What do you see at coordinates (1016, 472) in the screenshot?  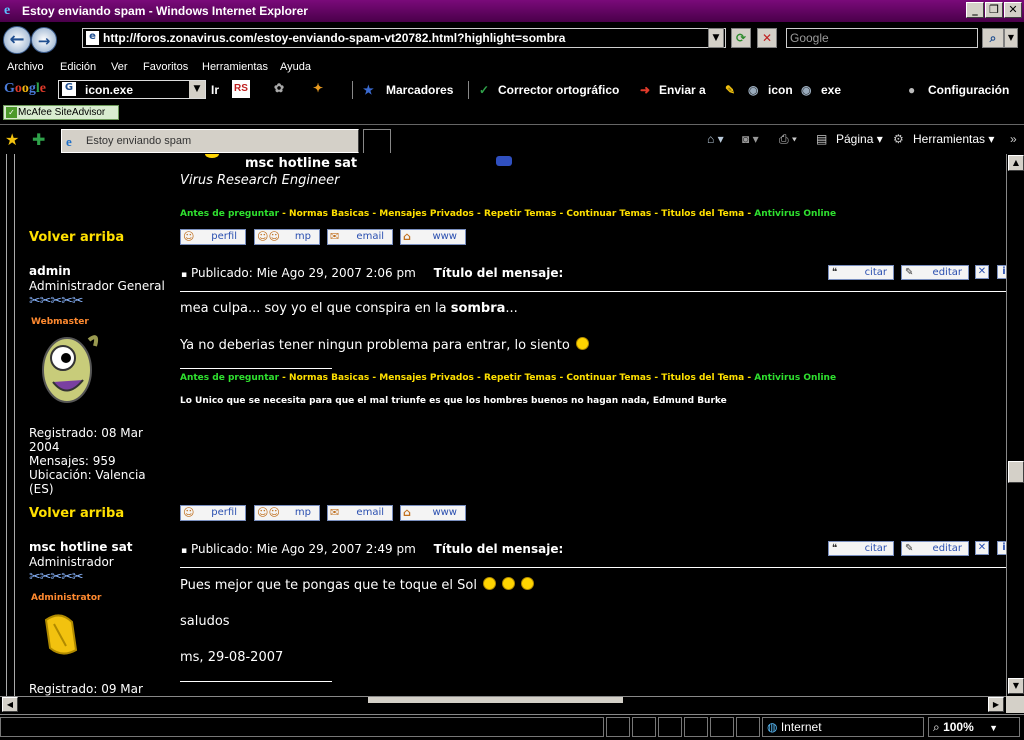 I see `scroll-thumb` at bounding box center [1016, 472].